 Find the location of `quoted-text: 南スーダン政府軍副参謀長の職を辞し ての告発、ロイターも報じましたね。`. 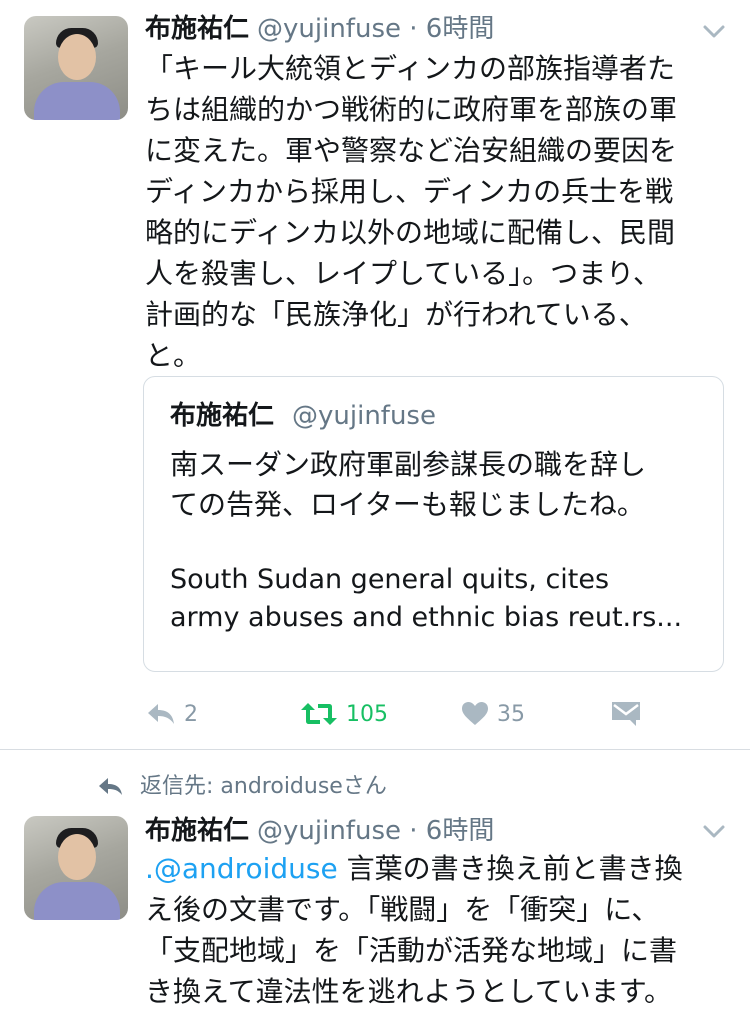

quoted-text: 南スーダン政府軍副参謀長の職を辞し ての告発、ロイターも報じましたね。 is located at coordinates (408, 484).